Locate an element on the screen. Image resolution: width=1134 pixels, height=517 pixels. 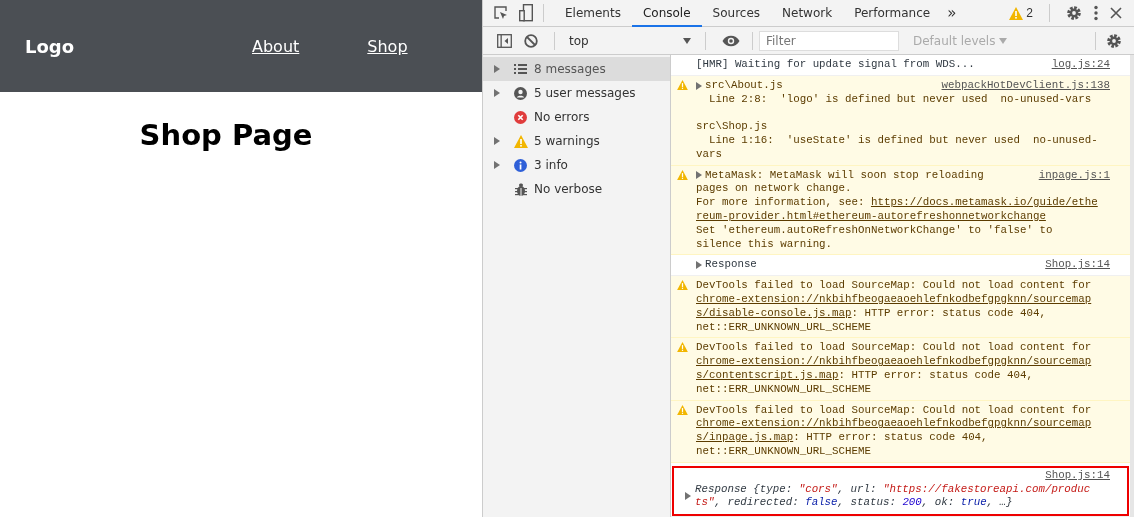
source-link: log.js:24 is located at coordinates (1075, 65).